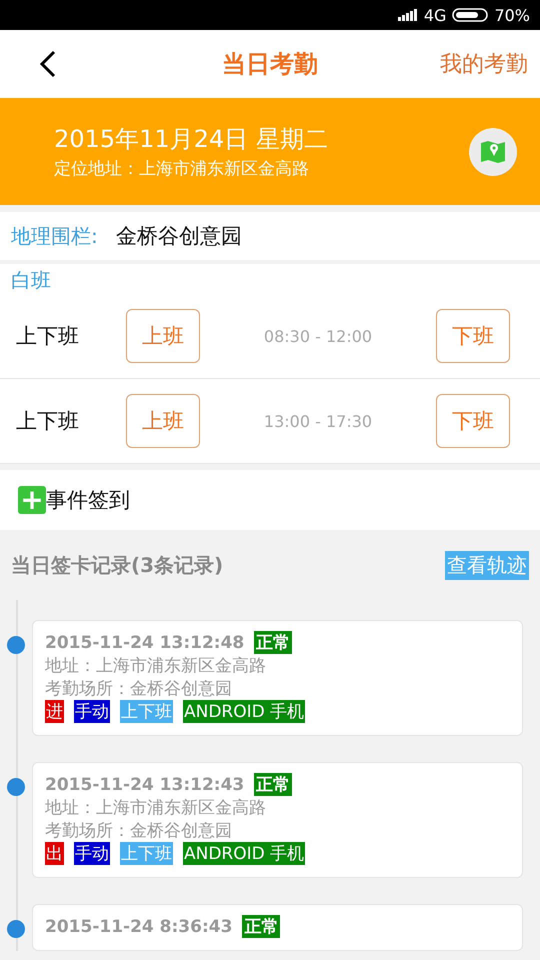 This screenshot has height=960, width=540. Describe the element at coordinates (144, 784) in the screenshot. I see `record-time: 2015-11-24 13:12:43` at that location.